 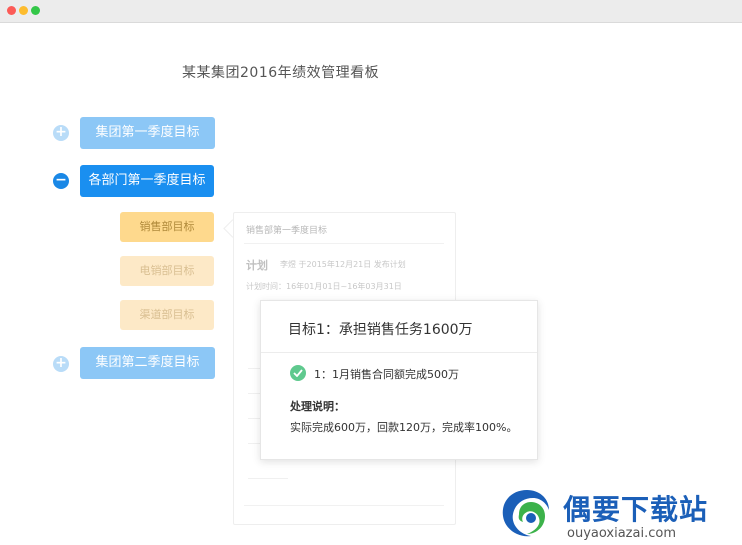 I want to click on window-titlebar, so click(x=371, y=11).